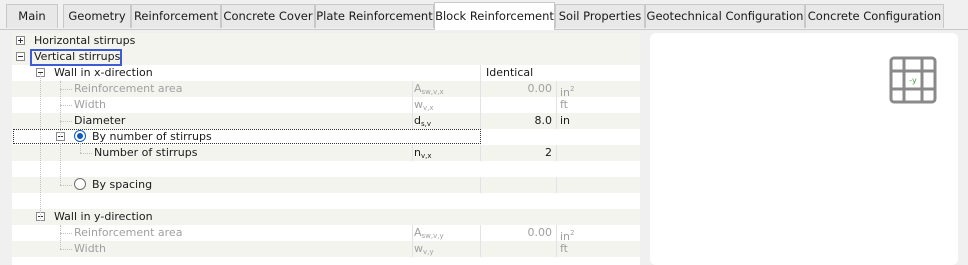  I want to click on by-spacing-label: By spacing, so click(122, 184).